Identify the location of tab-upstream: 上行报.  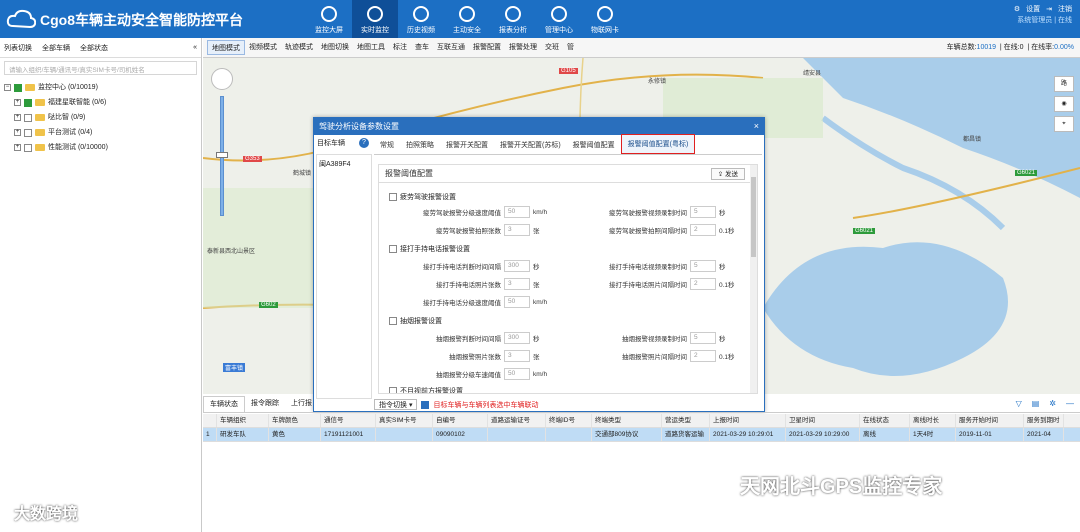
(301, 404).